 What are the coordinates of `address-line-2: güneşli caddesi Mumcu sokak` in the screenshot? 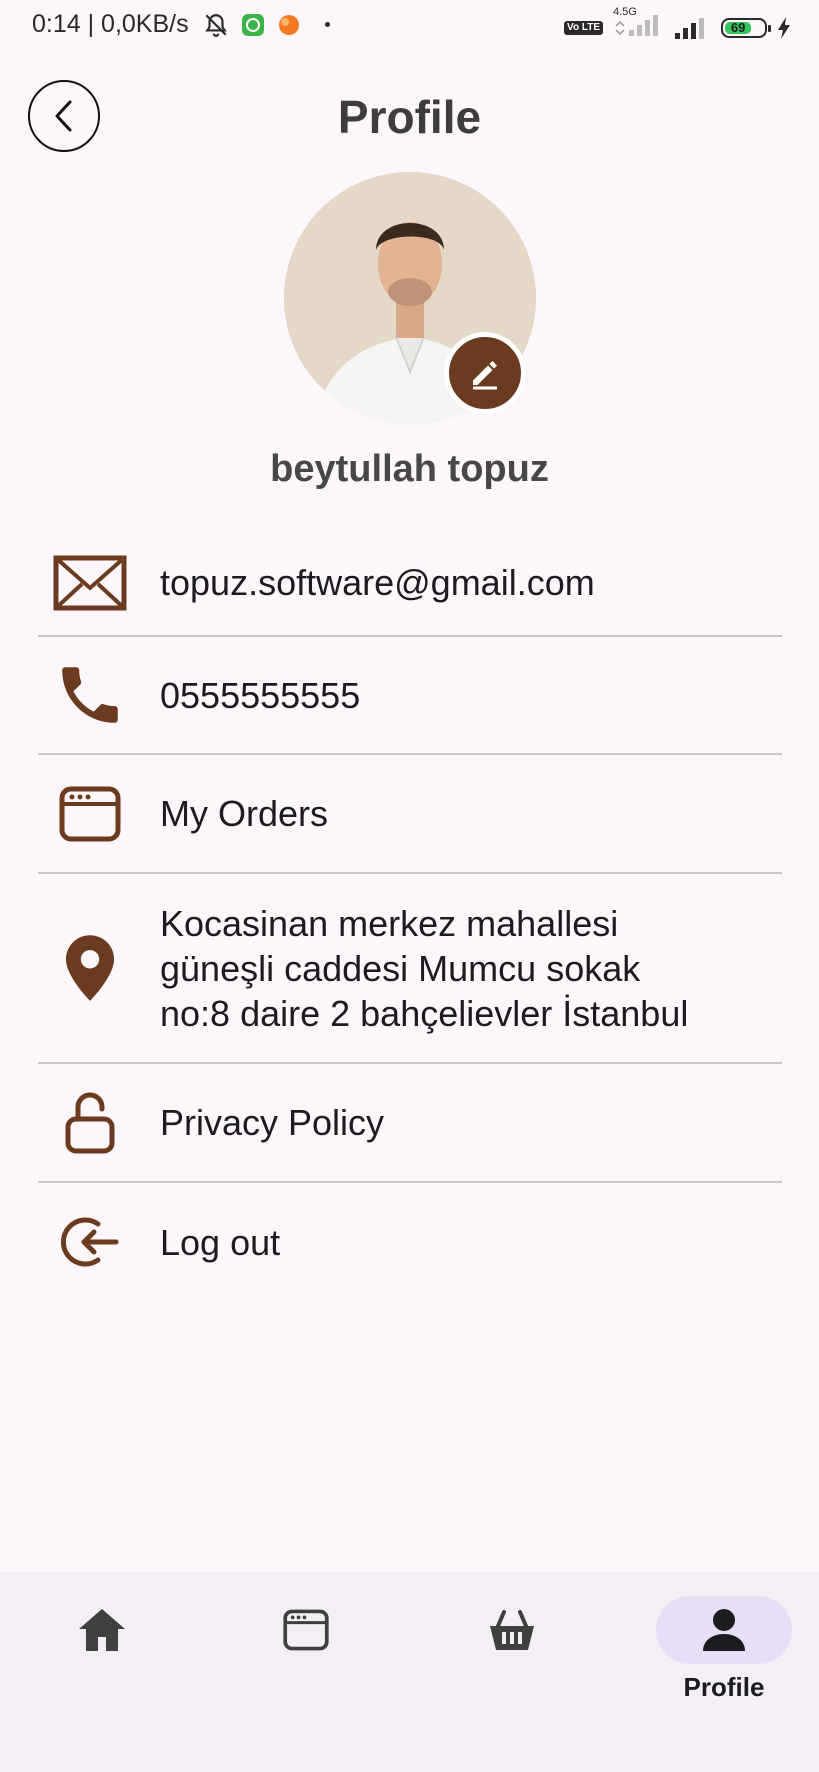 It's located at (400, 968).